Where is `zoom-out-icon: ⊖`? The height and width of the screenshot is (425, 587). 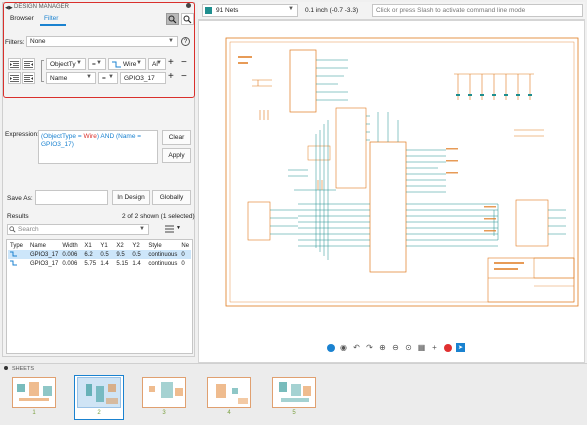
zoom-out-icon: ⊖ is located at coordinates (395, 347).